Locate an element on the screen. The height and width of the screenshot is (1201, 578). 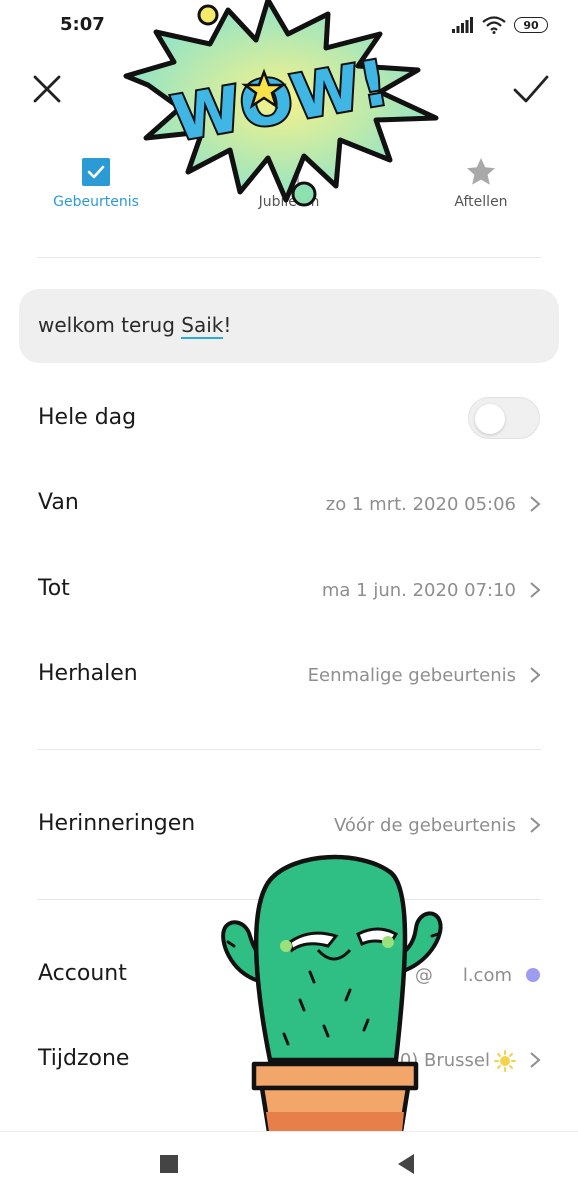
tab-event: Gebeurtenis is located at coordinates (96, 183).